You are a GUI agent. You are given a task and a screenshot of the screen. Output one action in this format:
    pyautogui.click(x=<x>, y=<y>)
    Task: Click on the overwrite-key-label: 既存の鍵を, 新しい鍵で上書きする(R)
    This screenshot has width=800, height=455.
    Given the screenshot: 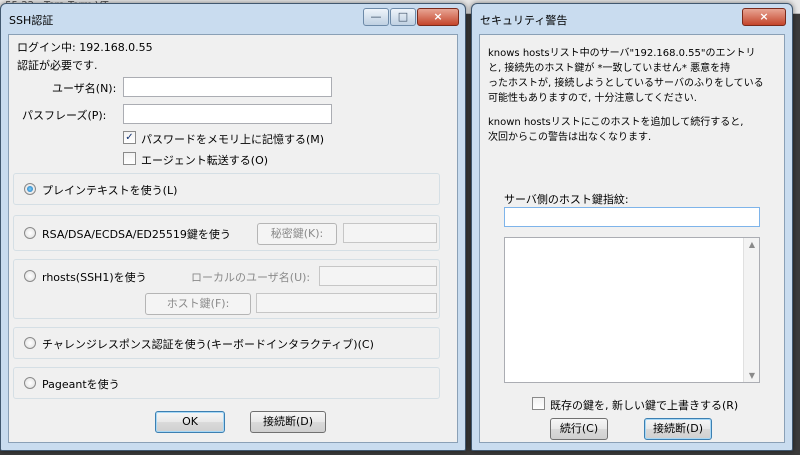 What is the action you would take?
    pyautogui.click(x=644, y=405)
    